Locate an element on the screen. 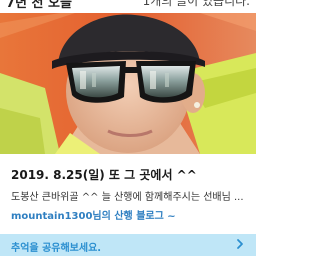  share-memory-button: 추억을 공유해보세요. is located at coordinates (128, 245).